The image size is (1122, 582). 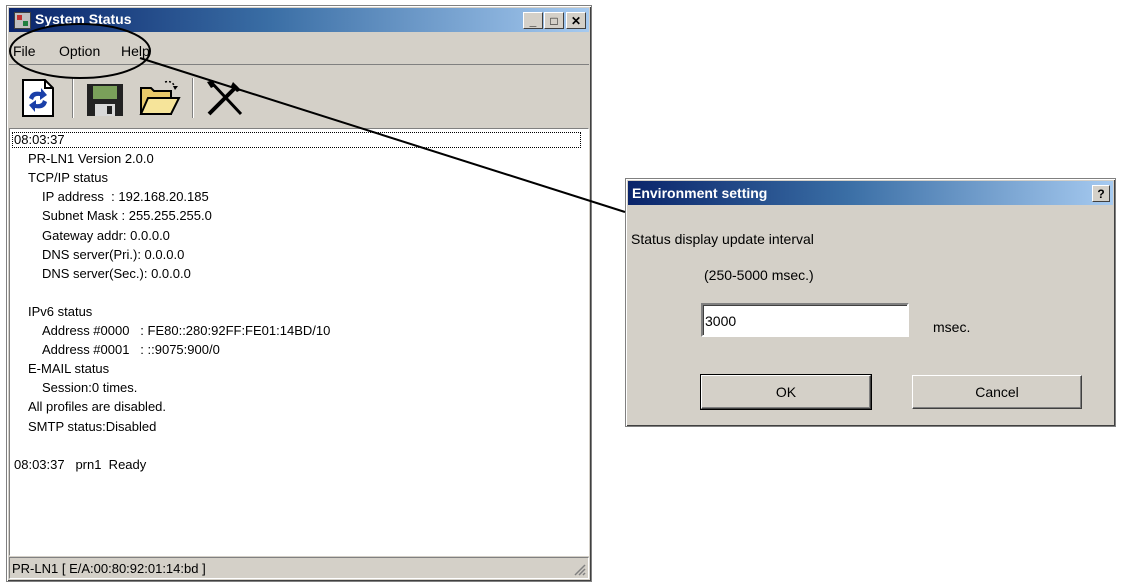 What do you see at coordinates (113, 254) in the screenshot?
I see `log-line: DNS server(Pri.): 0.0.0.0` at bounding box center [113, 254].